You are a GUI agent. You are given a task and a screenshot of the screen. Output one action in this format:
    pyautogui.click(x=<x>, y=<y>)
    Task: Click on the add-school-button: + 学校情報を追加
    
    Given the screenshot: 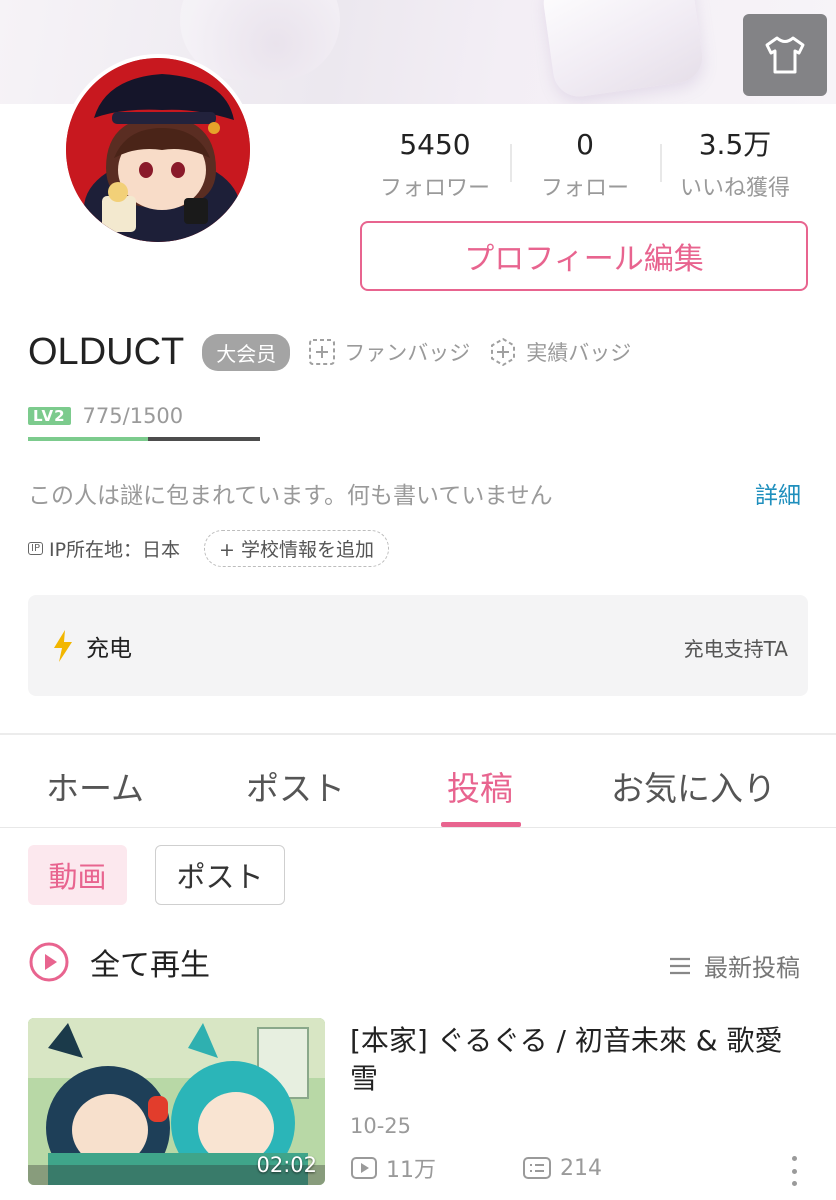 What is the action you would take?
    pyautogui.click(x=297, y=548)
    